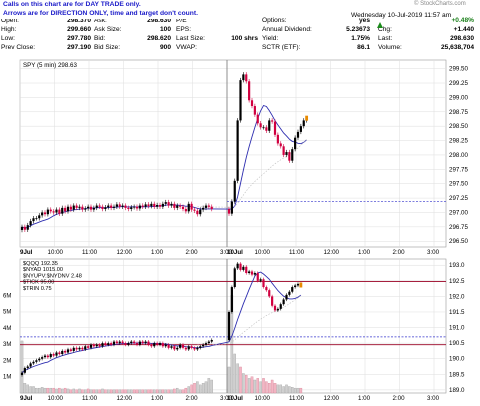  What do you see at coordinates (26, 398) in the screenshot?
I see `x-tick-label: 9Jul` at bounding box center [26, 398].